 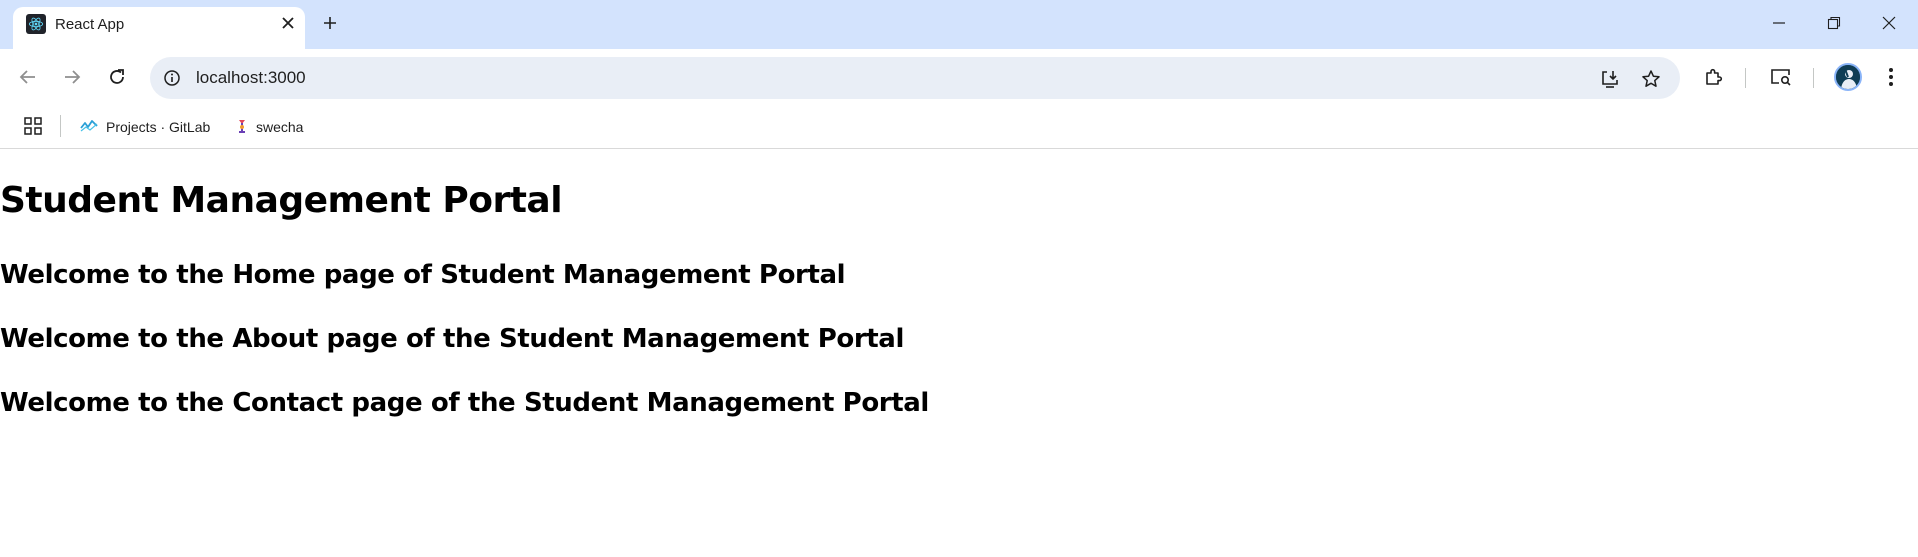 What do you see at coordinates (36, 24) in the screenshot?
I see `react-logo-icon` at bounding box center [36, 24].